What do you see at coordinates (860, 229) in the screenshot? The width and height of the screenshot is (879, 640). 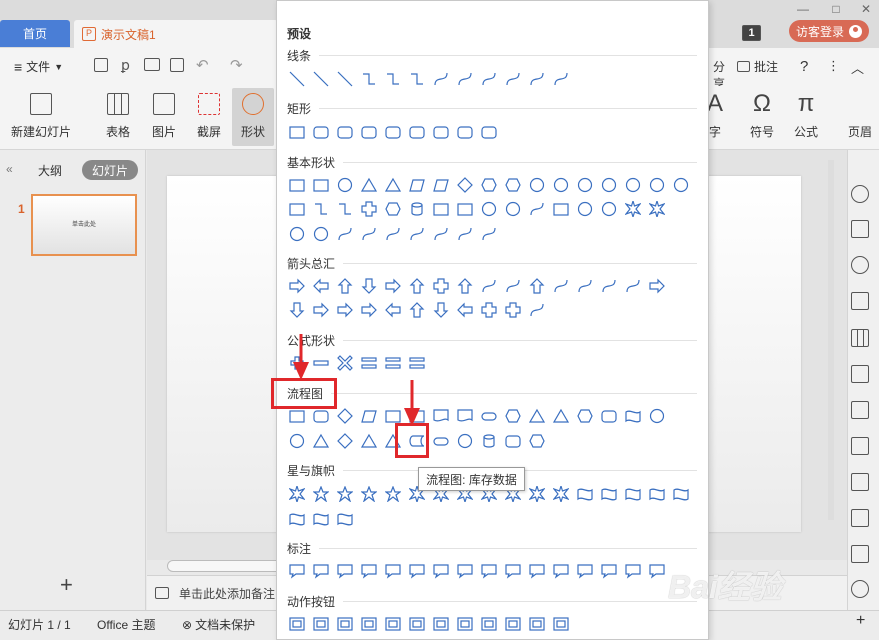 I see `layout-icon` at bounding box center [860, 229].